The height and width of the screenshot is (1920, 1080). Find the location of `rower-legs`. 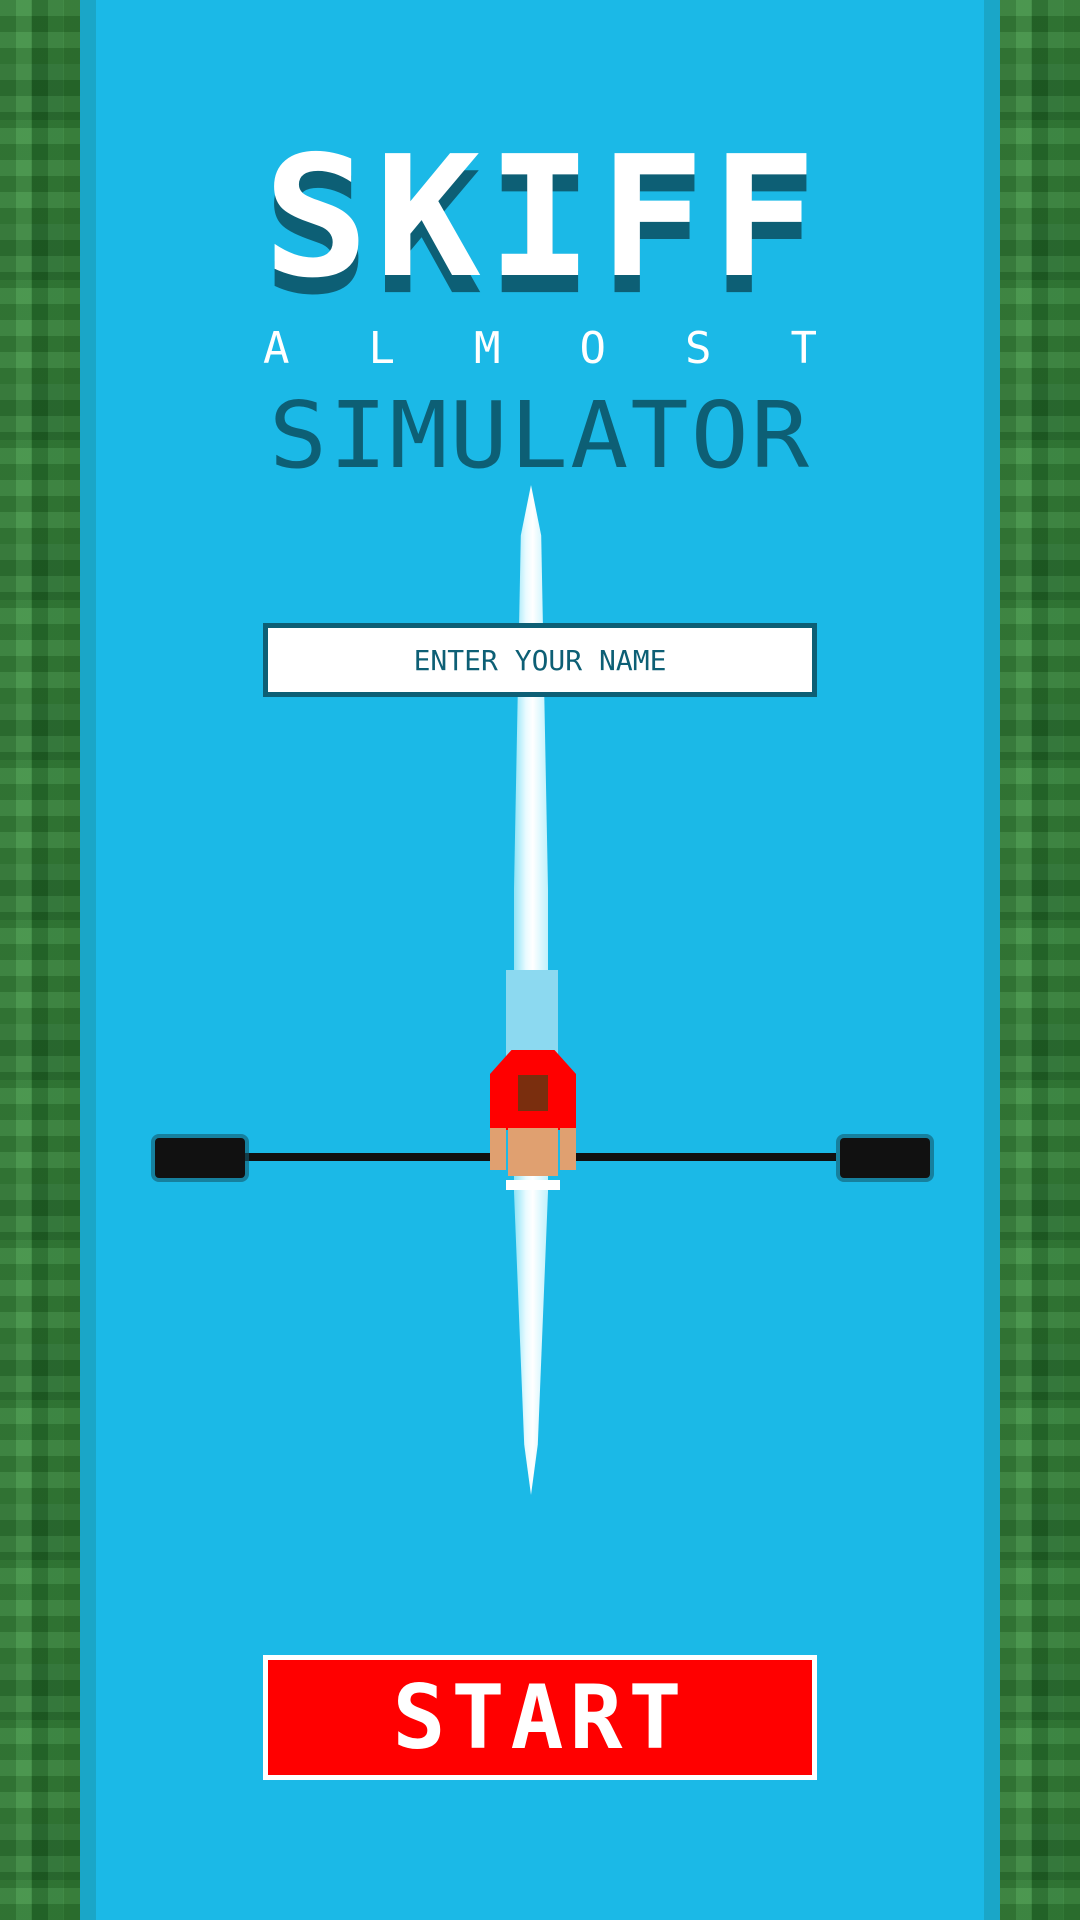

rower-legs is located at coordinates (533, 1152).